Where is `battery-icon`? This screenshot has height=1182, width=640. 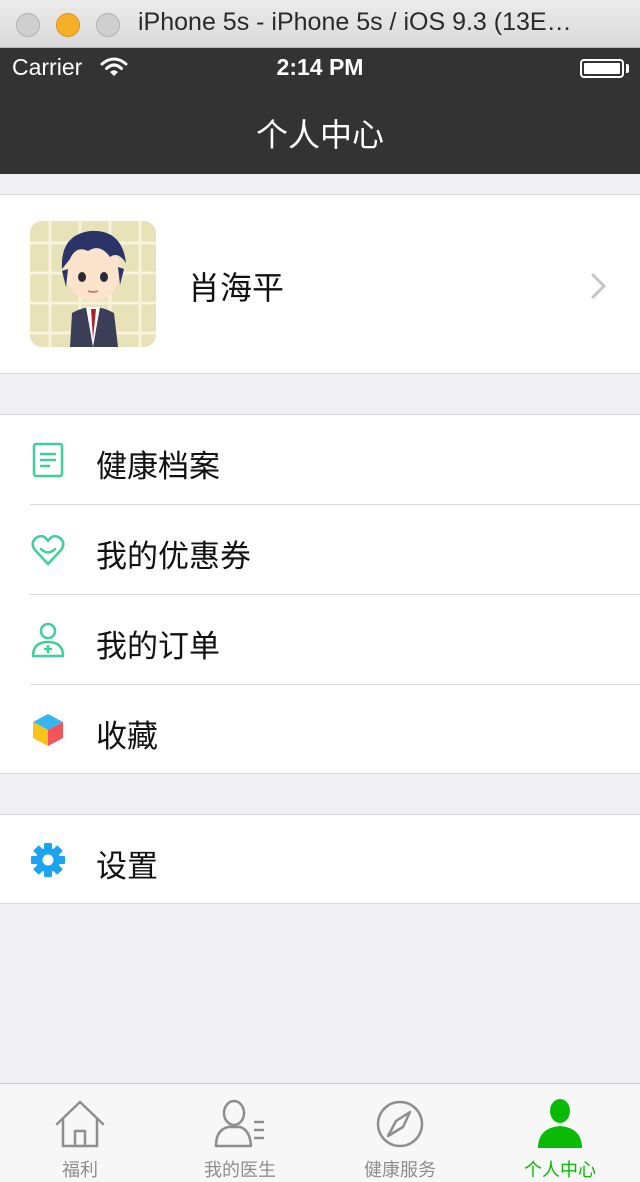 battery-icon is located at coordinates (602, 68).